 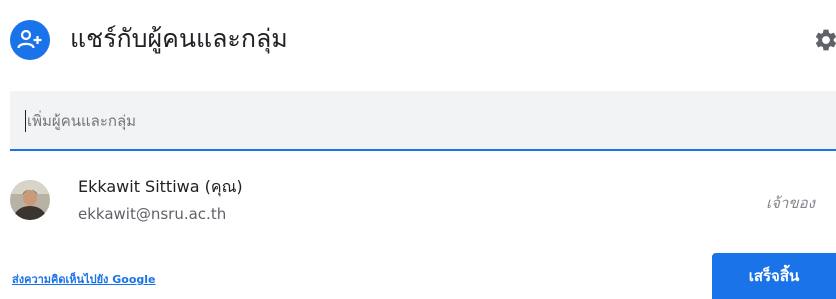 I want to click on dialog-title: แชร์กับผู้คนและกลุ่ม, so click(x=179, y=38).